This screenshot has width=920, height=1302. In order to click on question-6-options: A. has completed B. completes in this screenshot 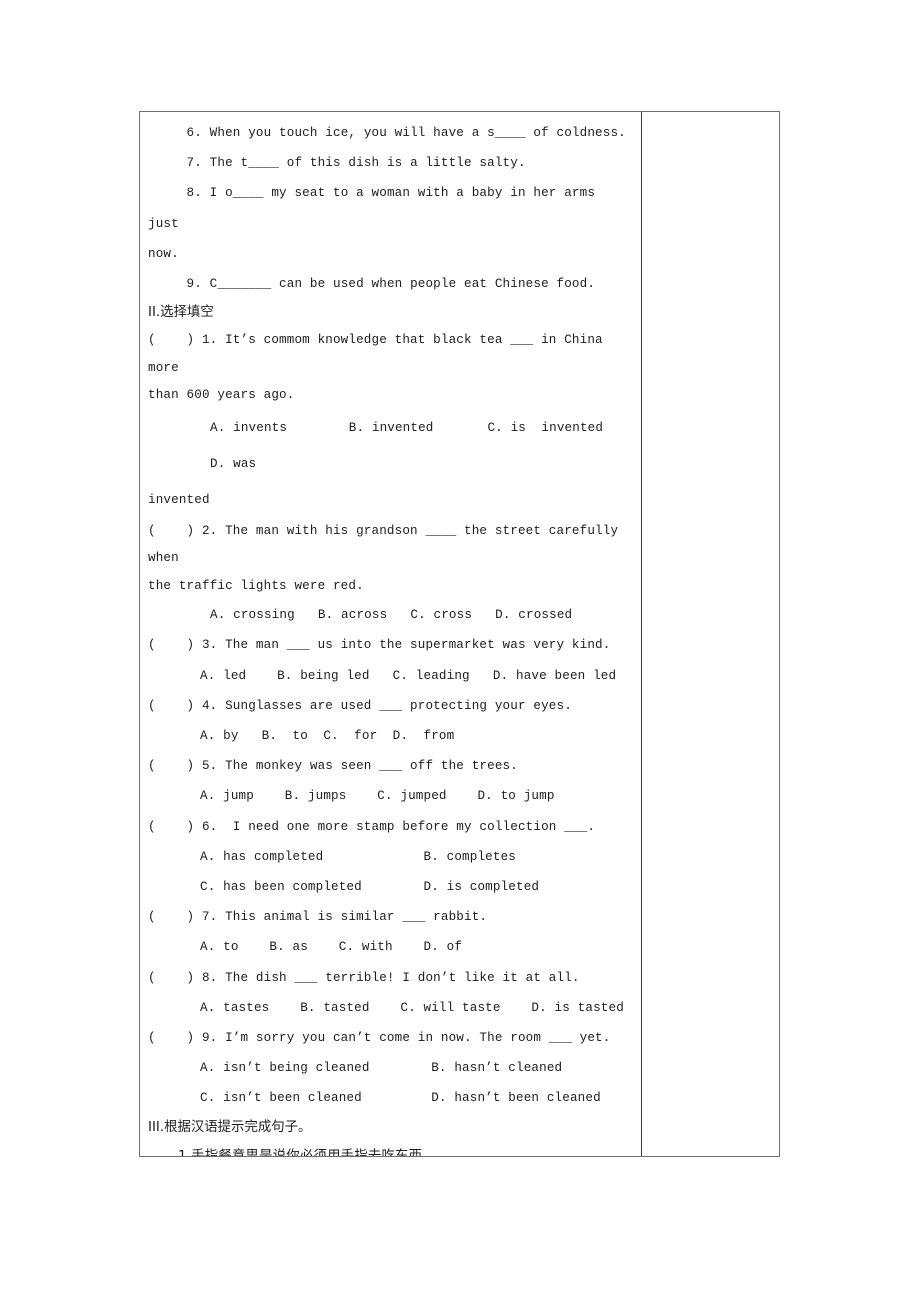, I will do `click(390, 857)`.